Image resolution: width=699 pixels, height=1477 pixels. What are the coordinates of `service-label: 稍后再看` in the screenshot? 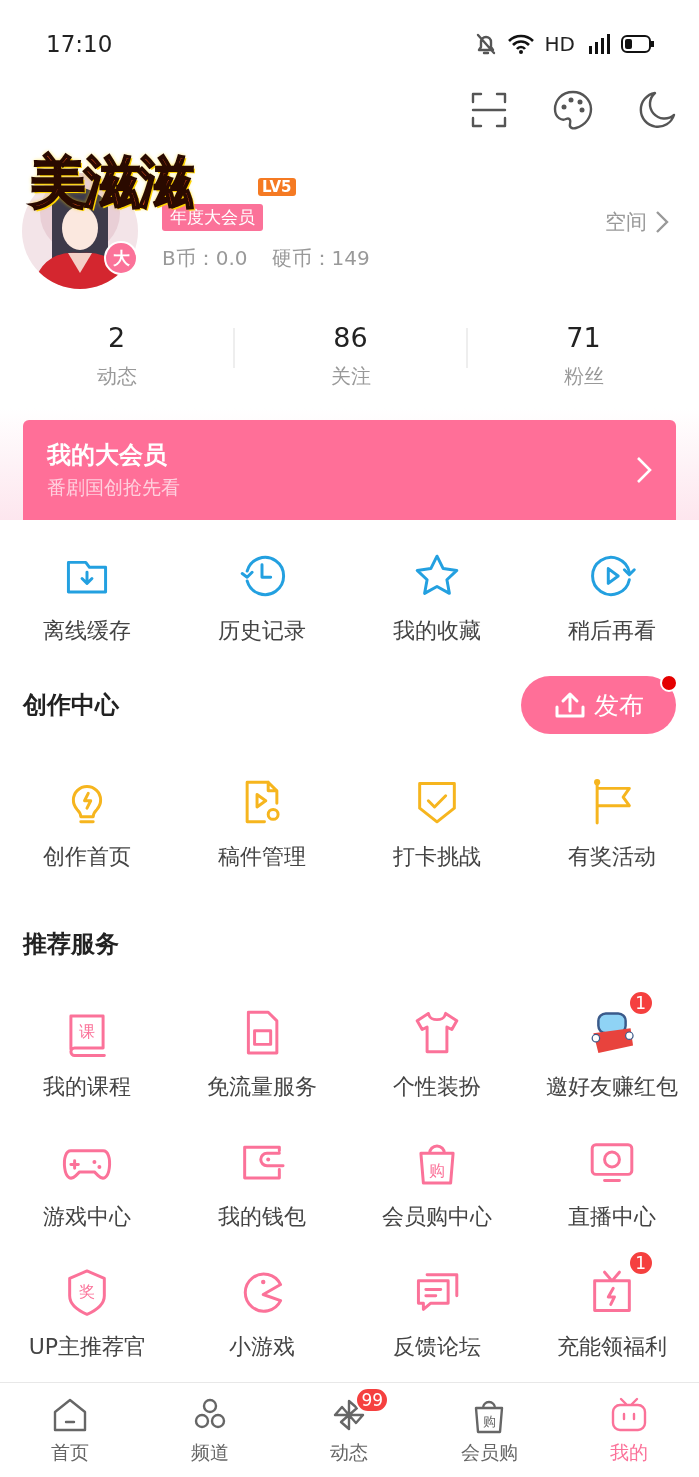 It's located at (611, 631).